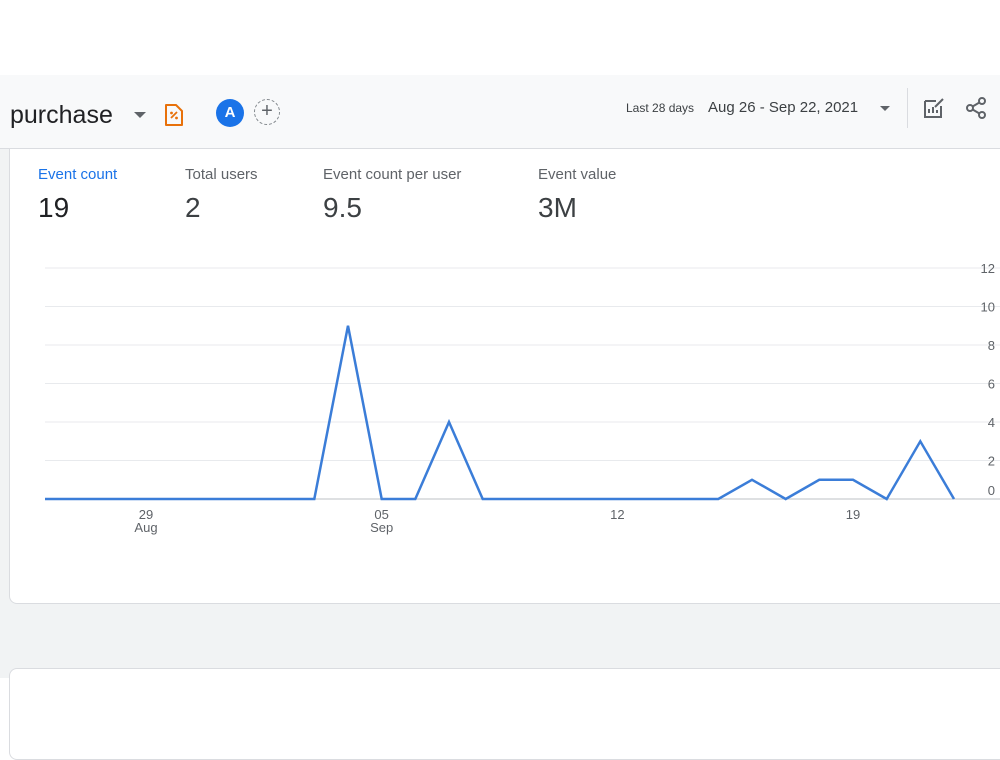  I want to click on date-range-label: Last 28 days, so click(660, 108).